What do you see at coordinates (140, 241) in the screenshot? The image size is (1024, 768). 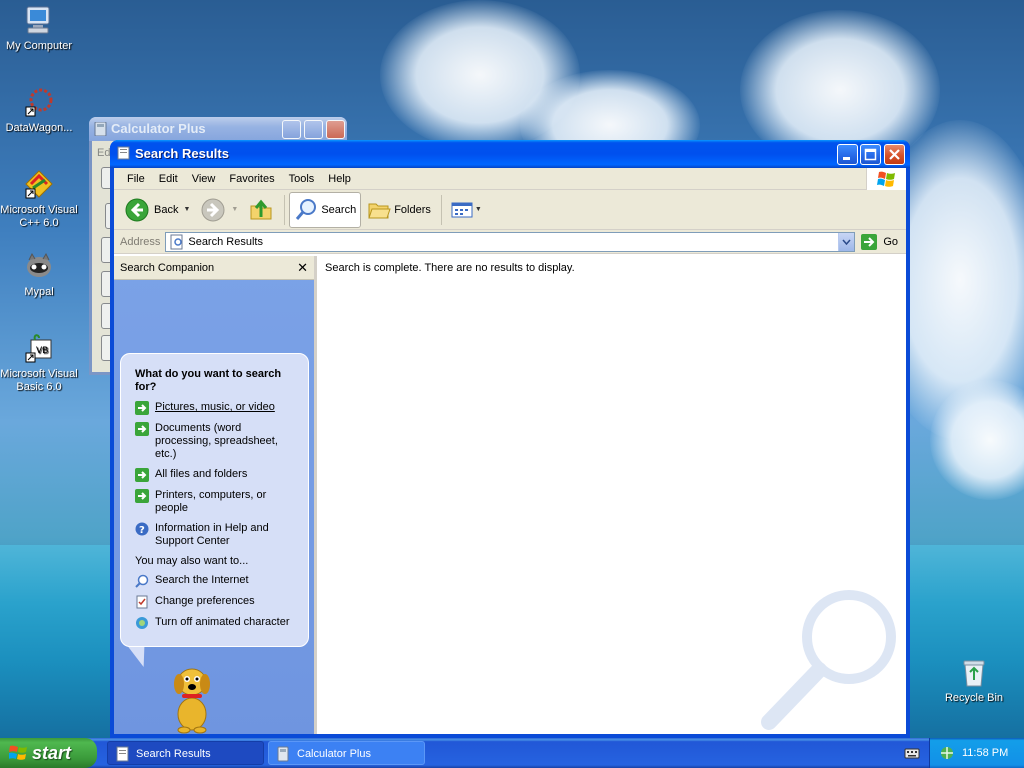 I see `address-label: Address` at bounding box center [140, 241].